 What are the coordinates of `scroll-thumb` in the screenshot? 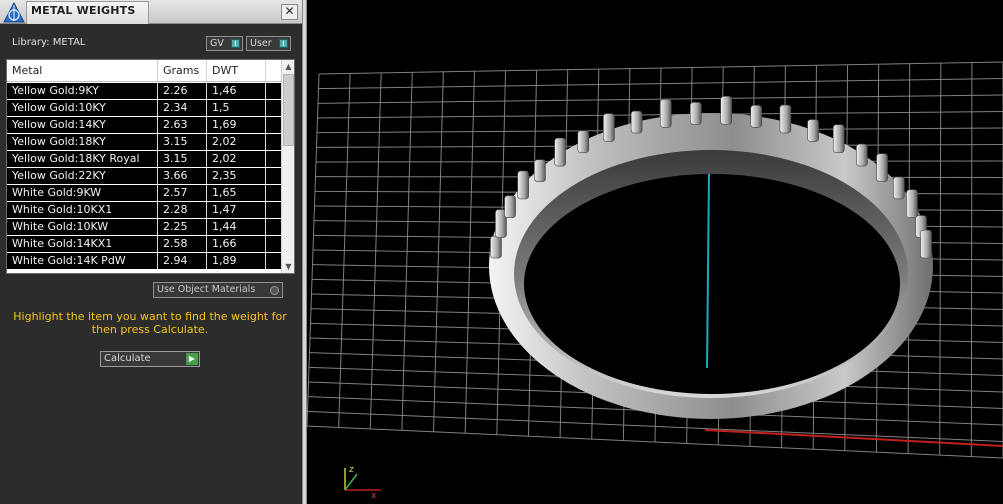 It's located at (288, 110).